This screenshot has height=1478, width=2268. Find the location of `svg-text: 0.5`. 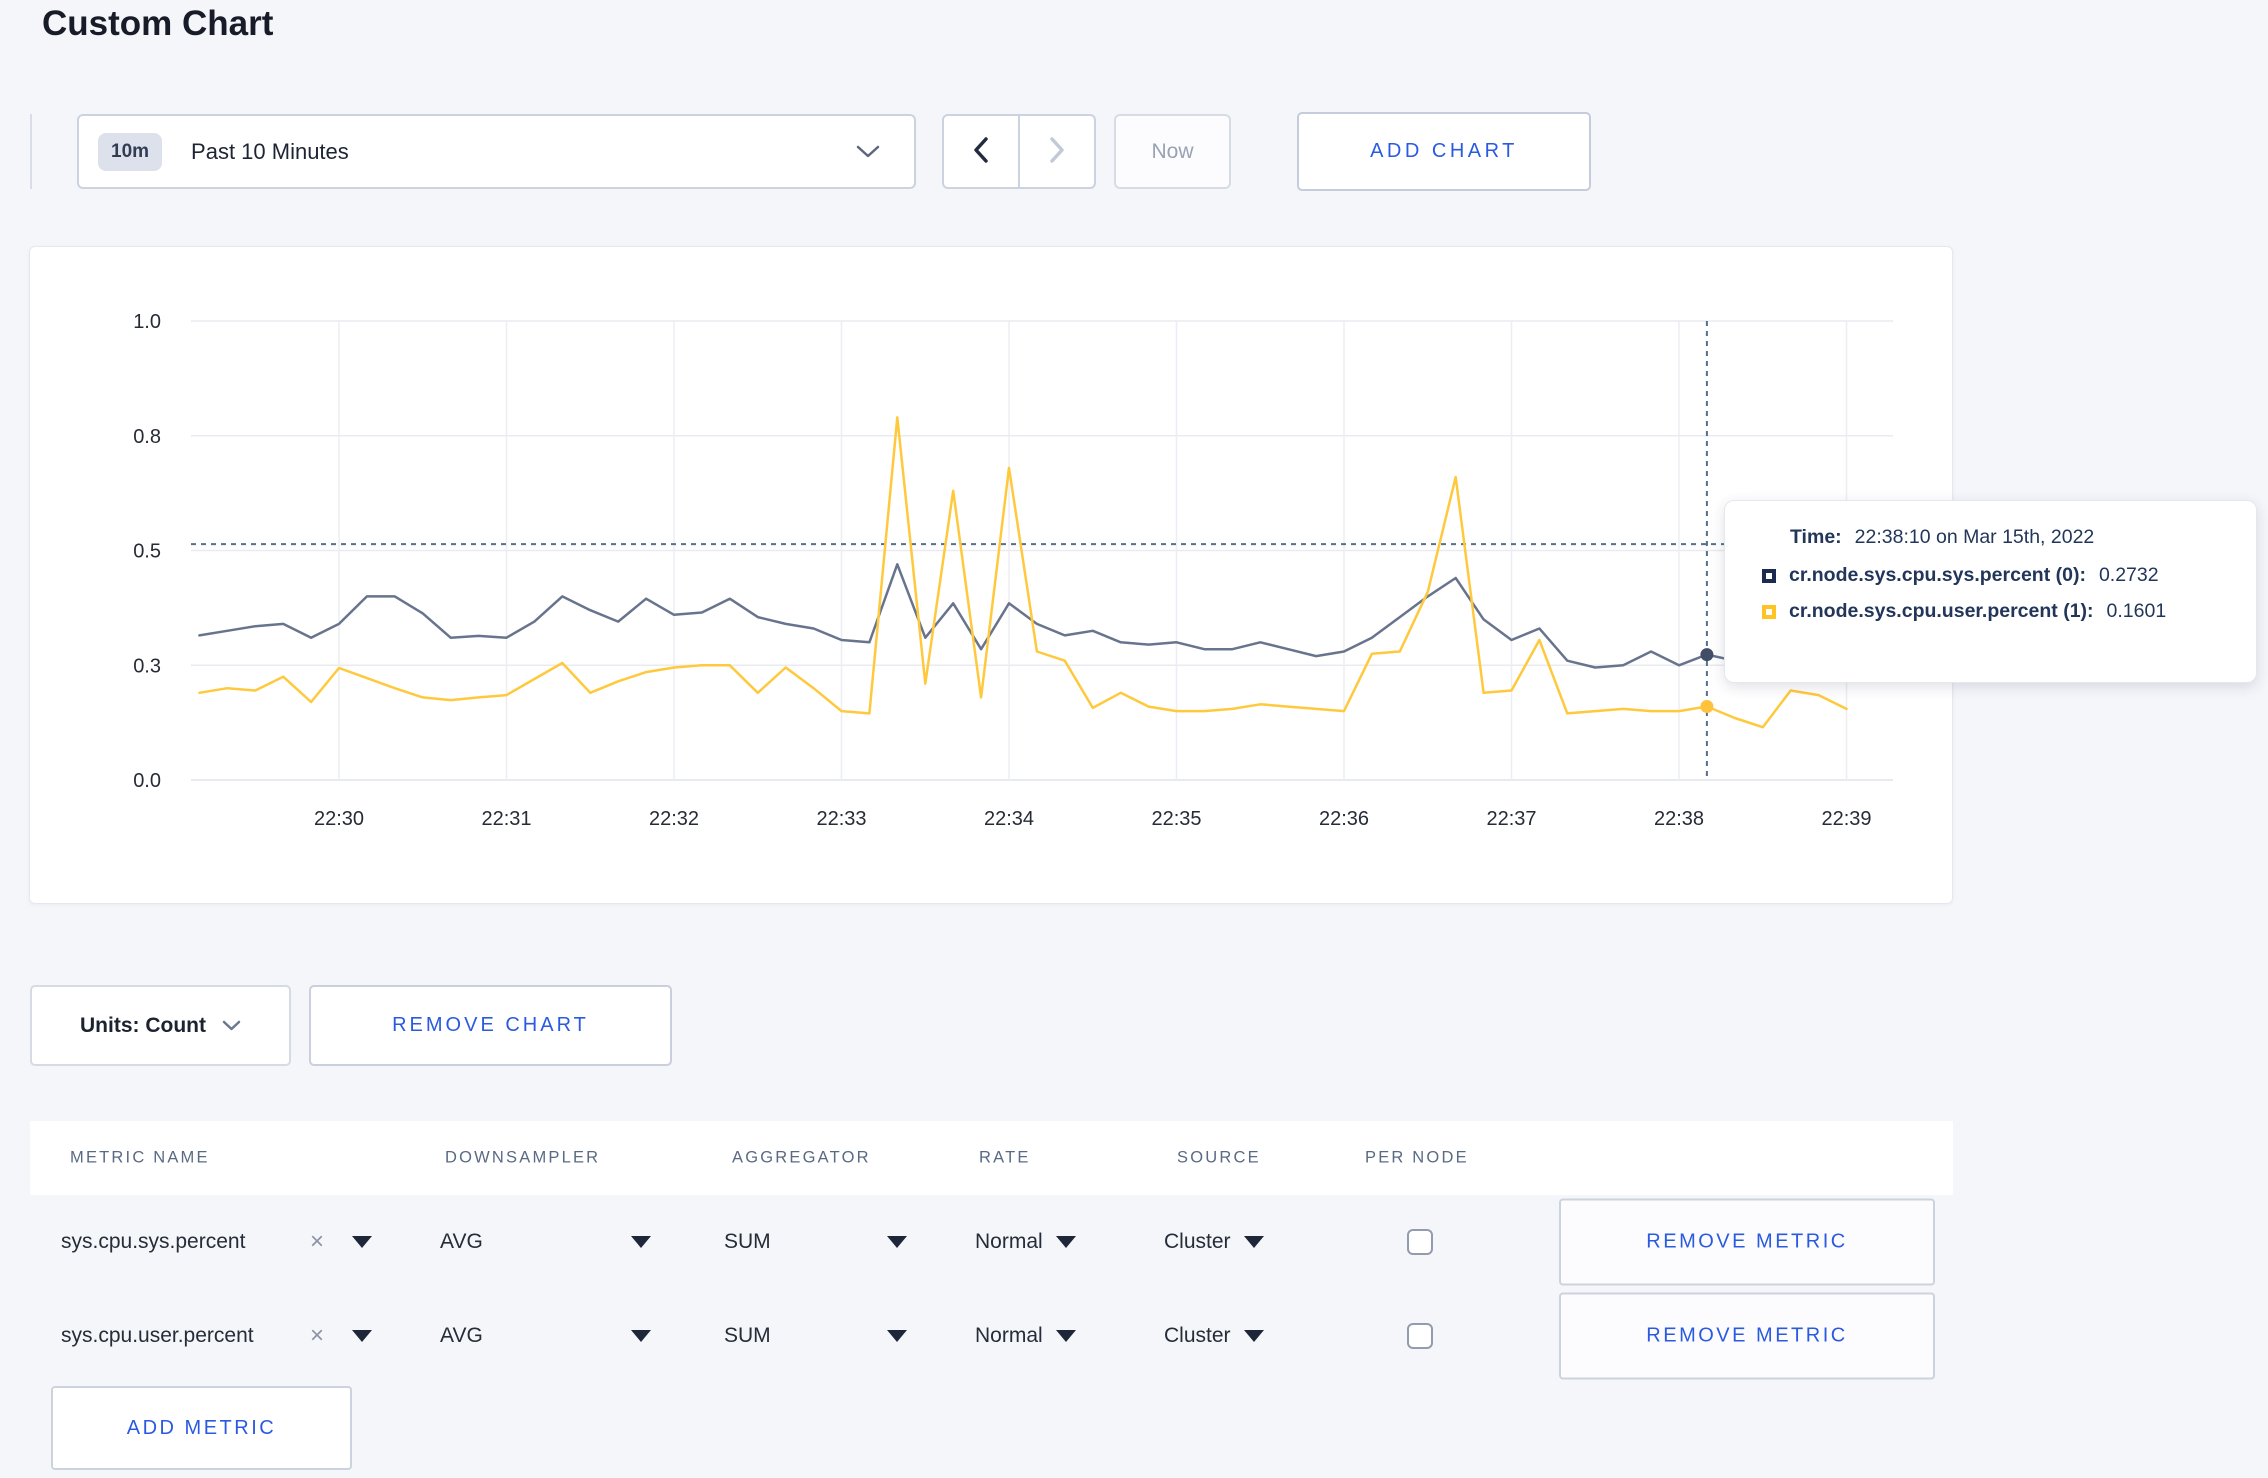

svg-text: 0.5 is located at coordinates (147, 552).